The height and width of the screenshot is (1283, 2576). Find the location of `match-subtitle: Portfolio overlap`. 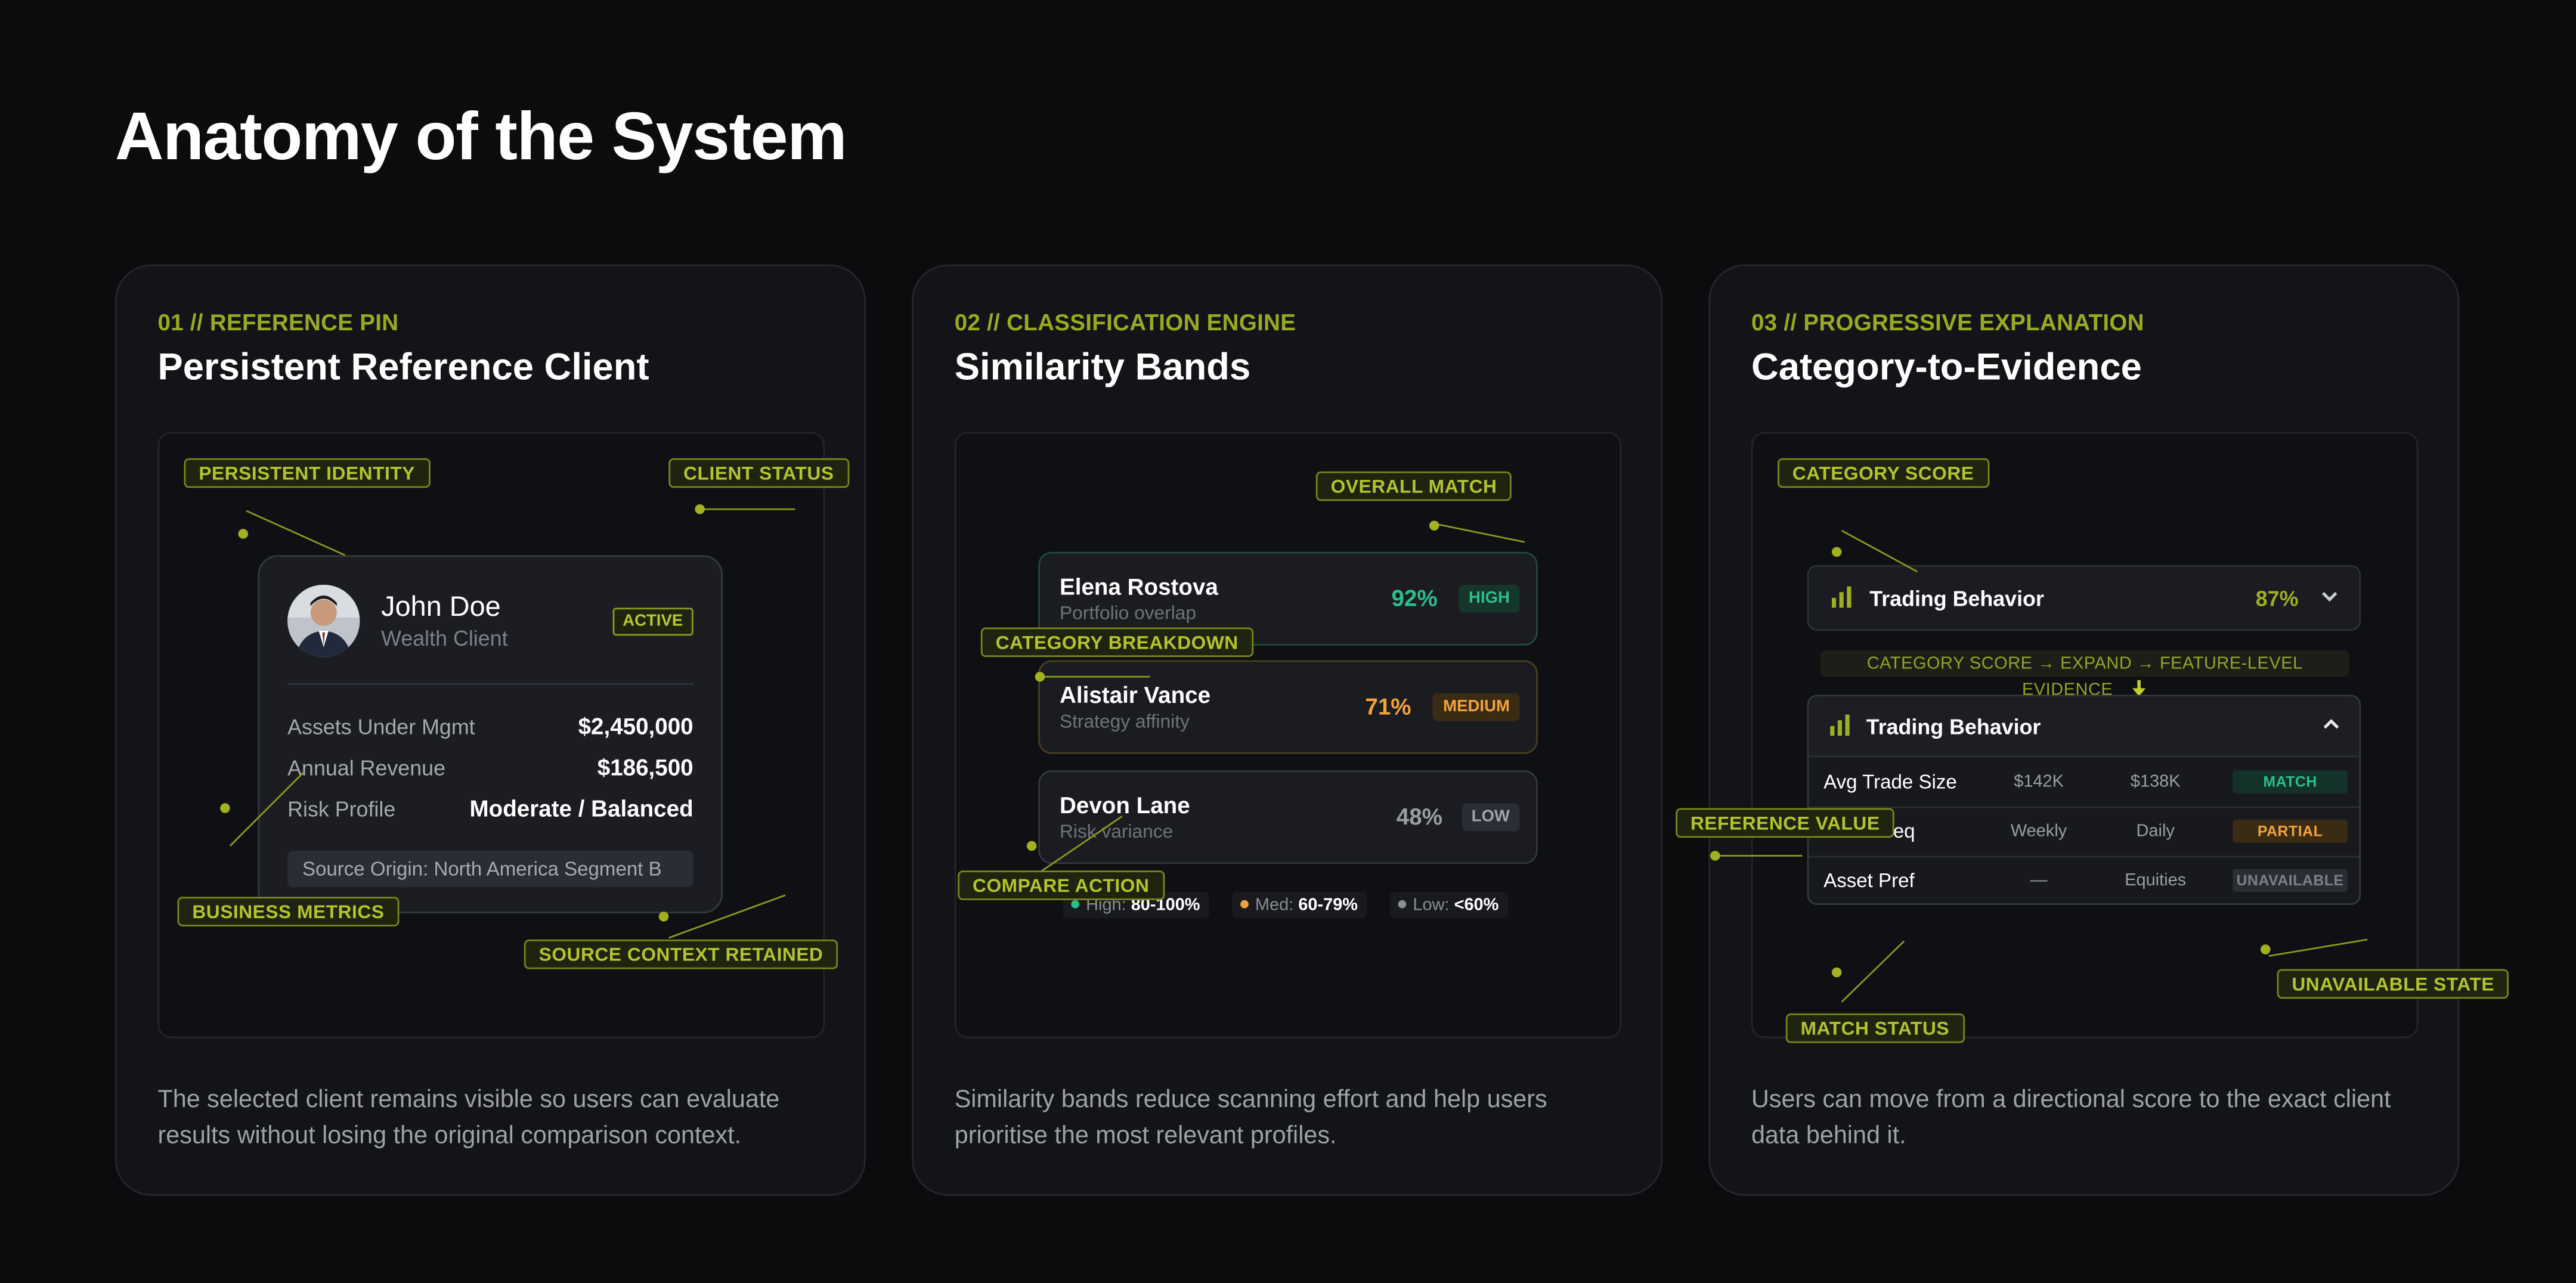

match-subtitle: Portfolio overlap is located at coordinates (1128, 614).